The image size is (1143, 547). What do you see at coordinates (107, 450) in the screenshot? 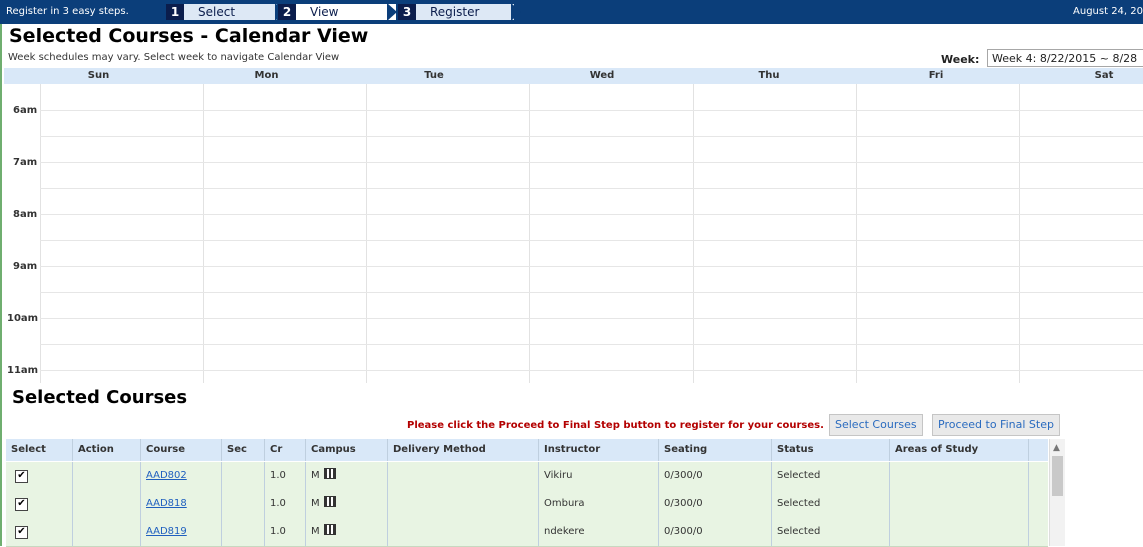
I see `col-action: Action` at bounding box center [107, 450].